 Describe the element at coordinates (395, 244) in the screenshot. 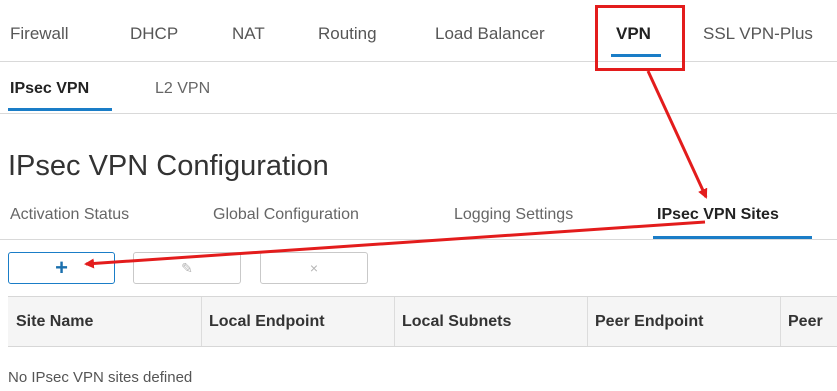

I see `callout-arrow-to-add-button` at that location.